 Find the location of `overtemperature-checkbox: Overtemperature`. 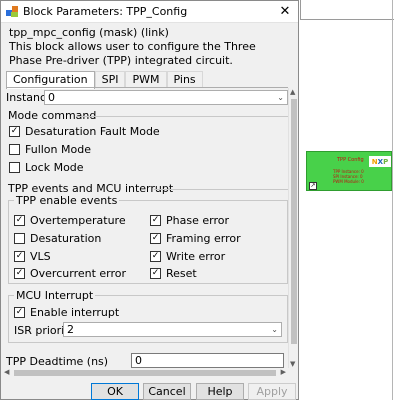

overtemperature-checkbox: Overtemperature is located at coordinates (70, 220).